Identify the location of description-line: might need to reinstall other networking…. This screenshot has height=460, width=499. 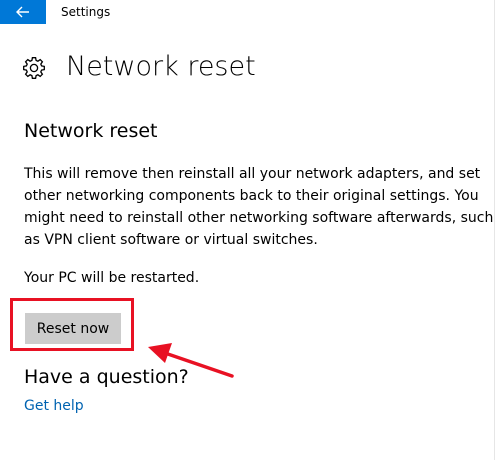
(259, 218).